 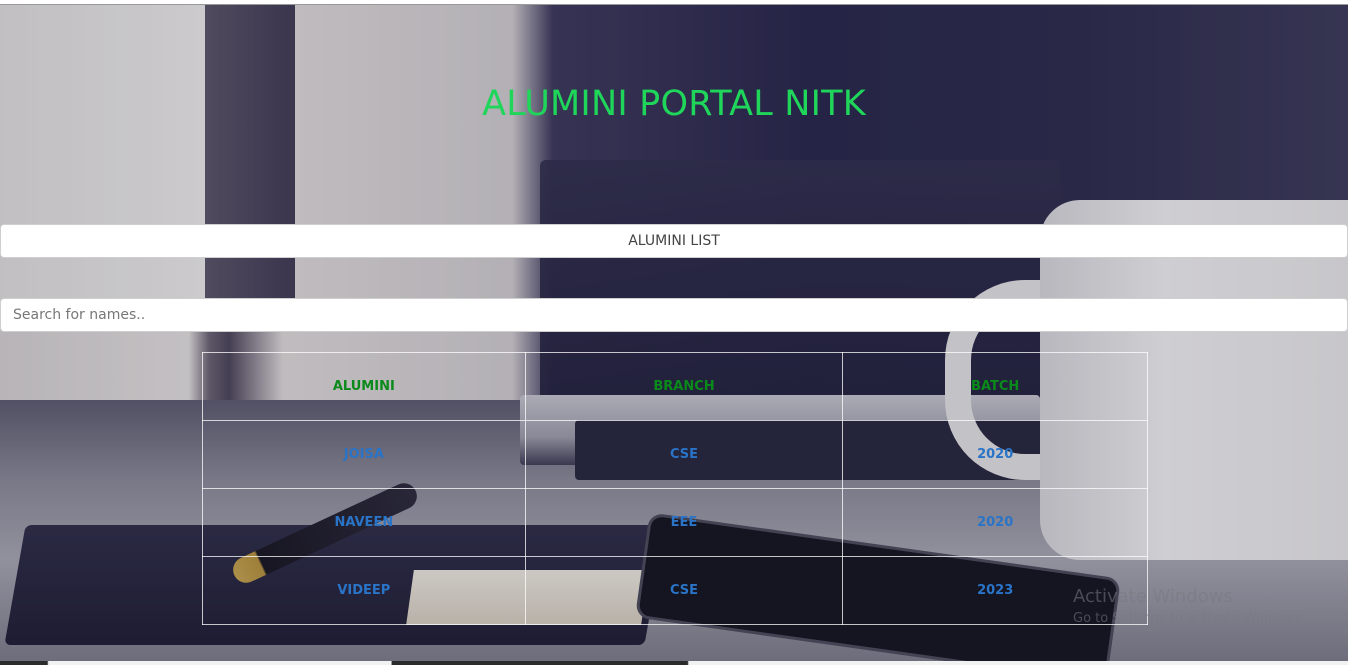 I want to click on table-row: VIDEEP CSE 2023, so click(x=675, y=590).